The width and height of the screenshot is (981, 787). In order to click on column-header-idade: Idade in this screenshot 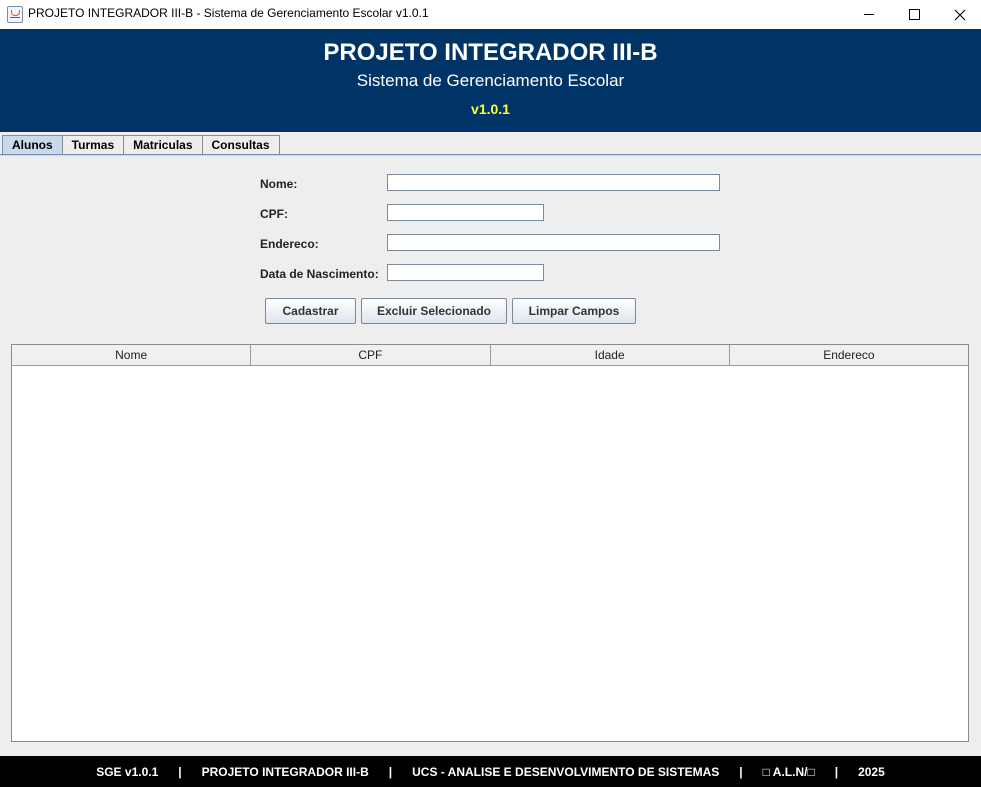, I will do `click(610, 355)`.